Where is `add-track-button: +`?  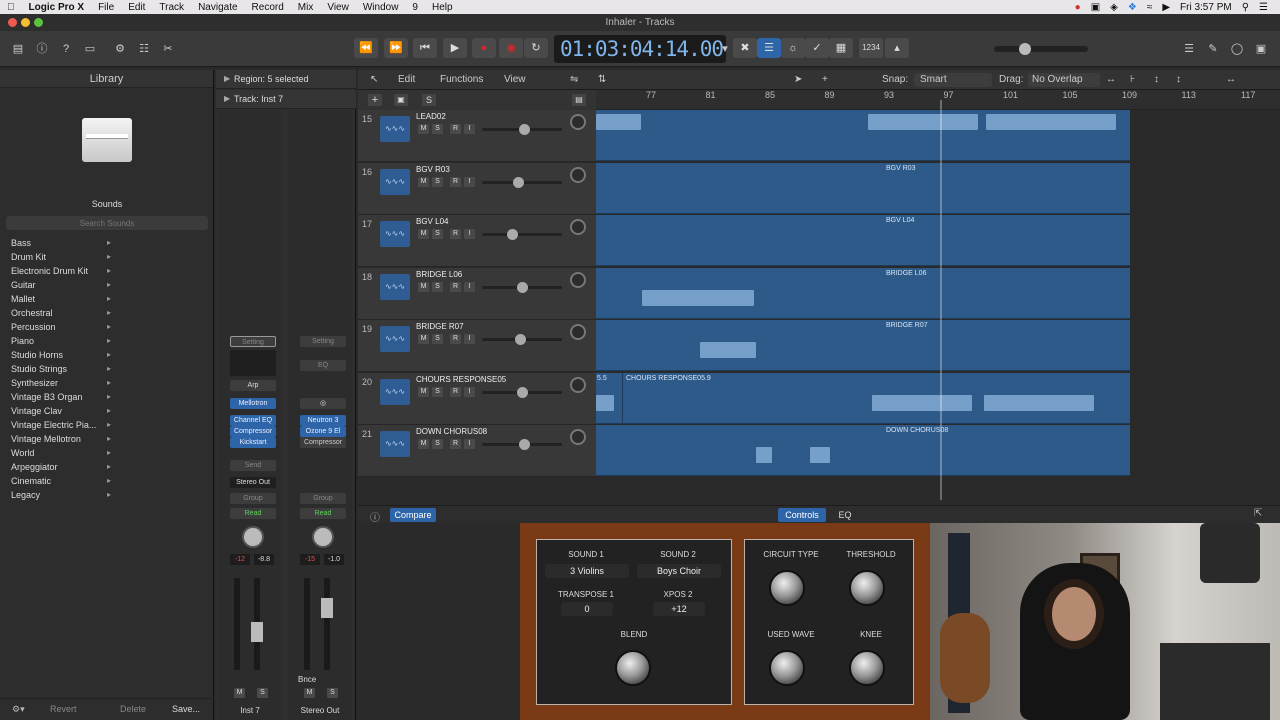 add-track-button: + is located at coordinates (375, 100).